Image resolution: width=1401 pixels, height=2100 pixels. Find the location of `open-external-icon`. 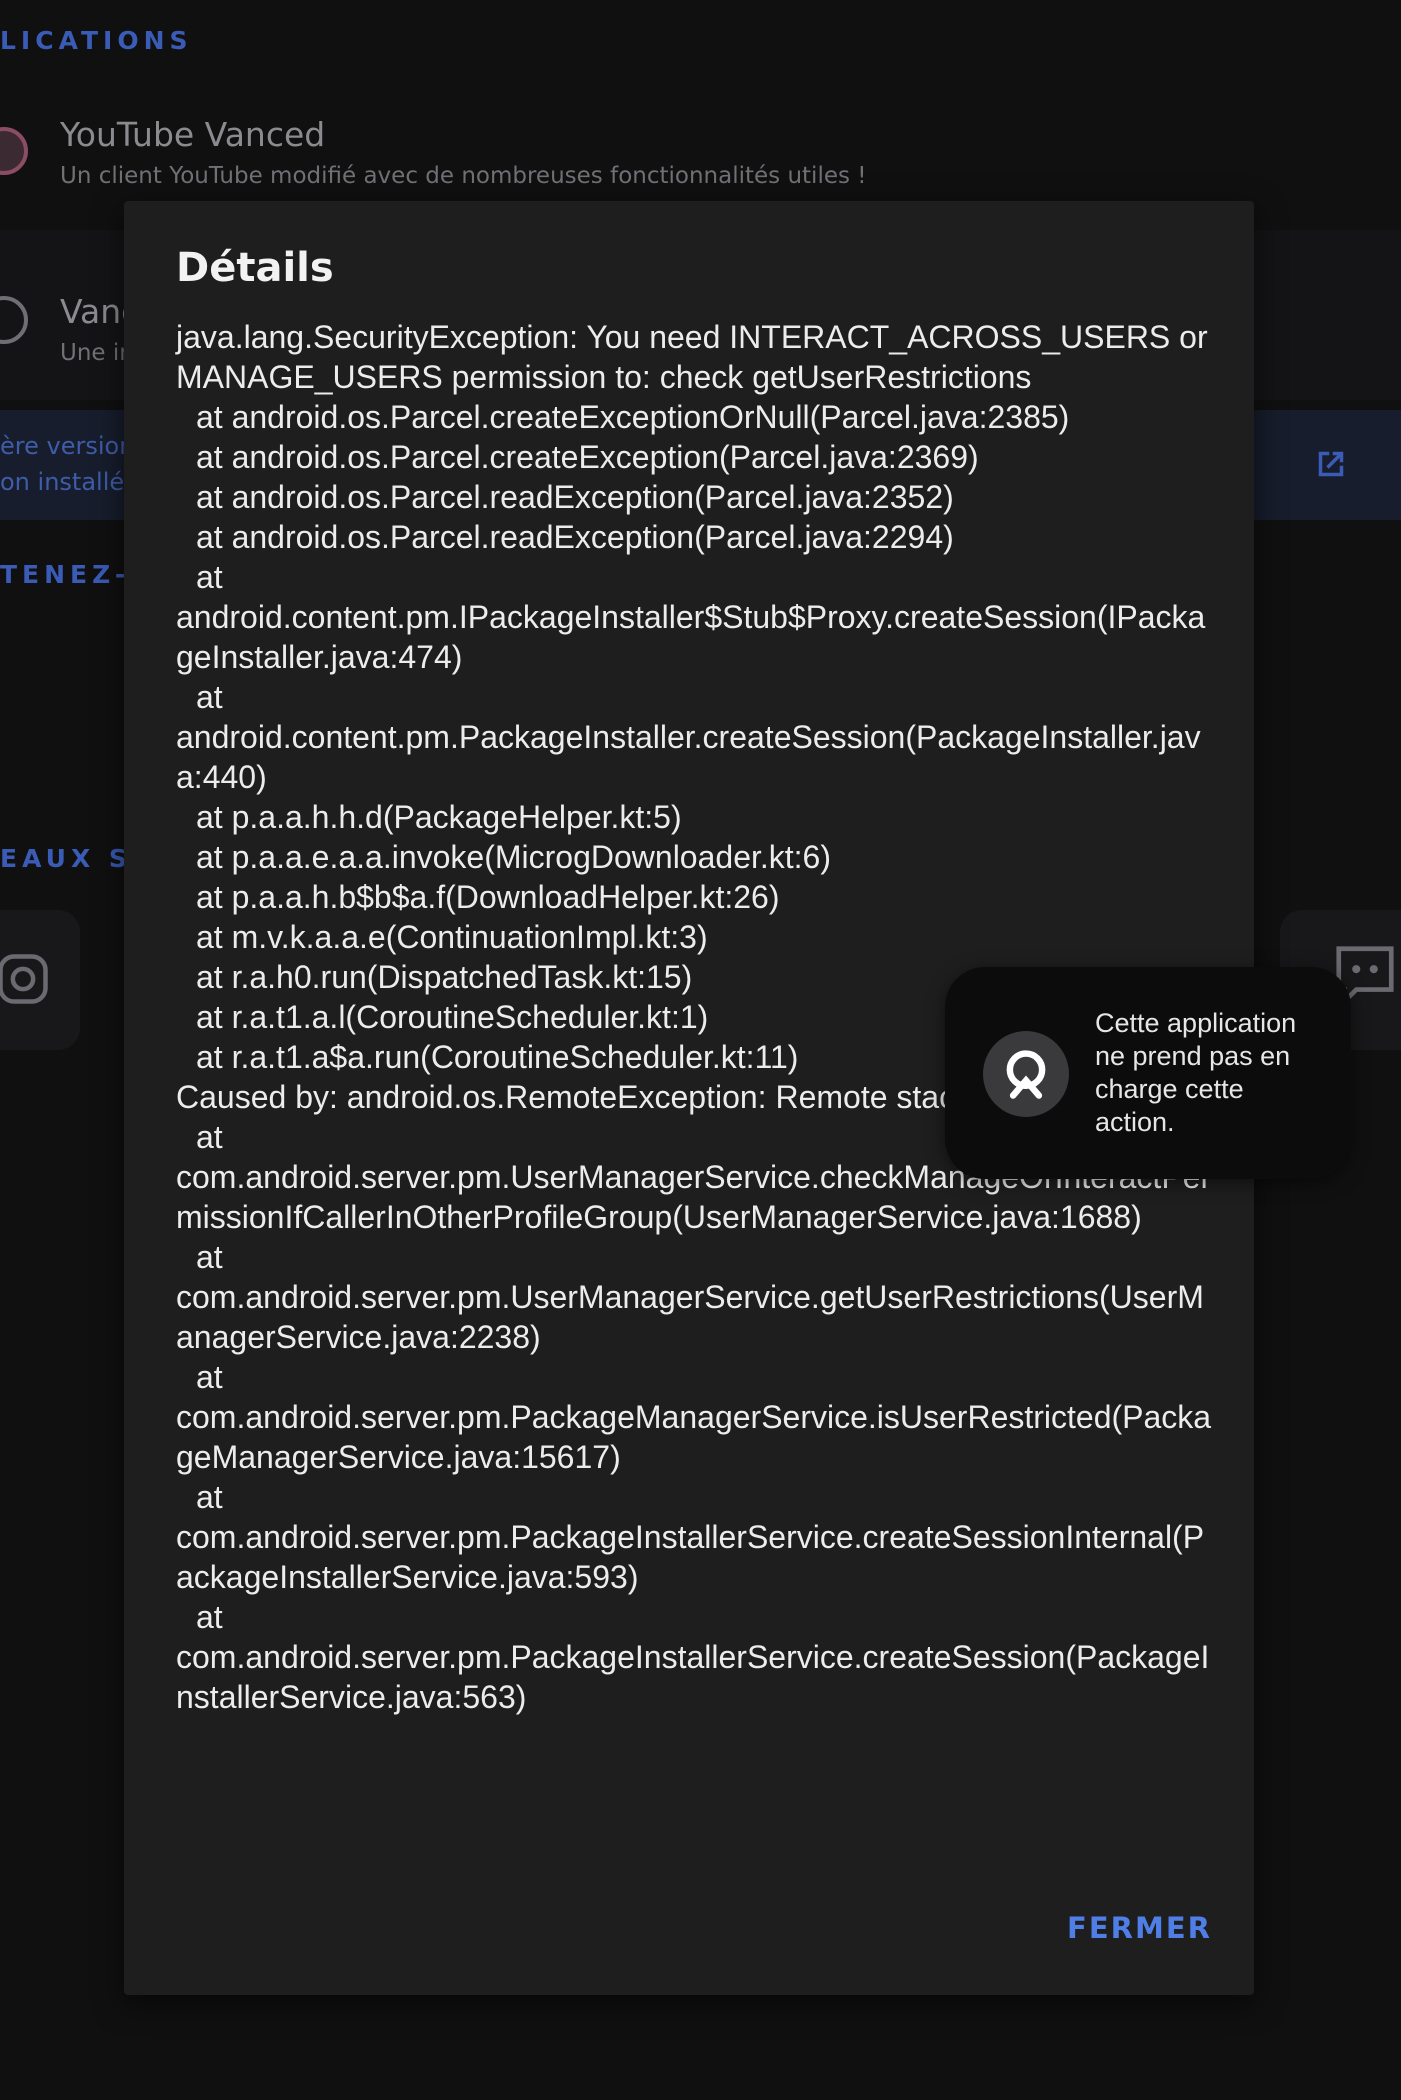

open-external-icon is located at coordinates (1331, 464).